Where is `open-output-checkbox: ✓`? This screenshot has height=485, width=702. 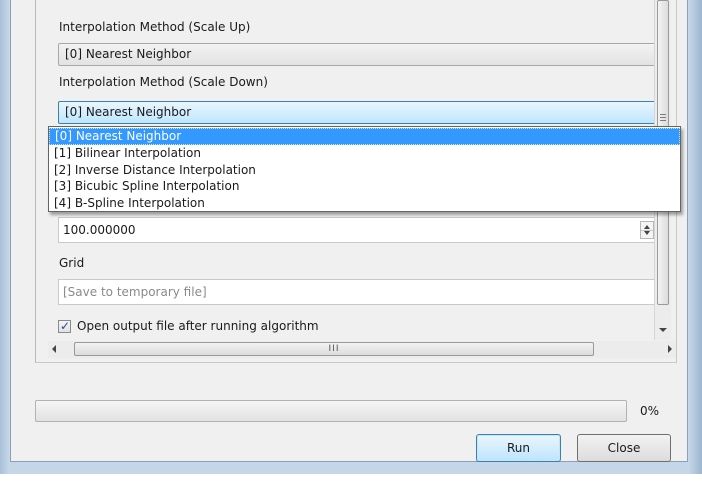 open-output-checkbox: ✓ is located at coordinates (64, 325).